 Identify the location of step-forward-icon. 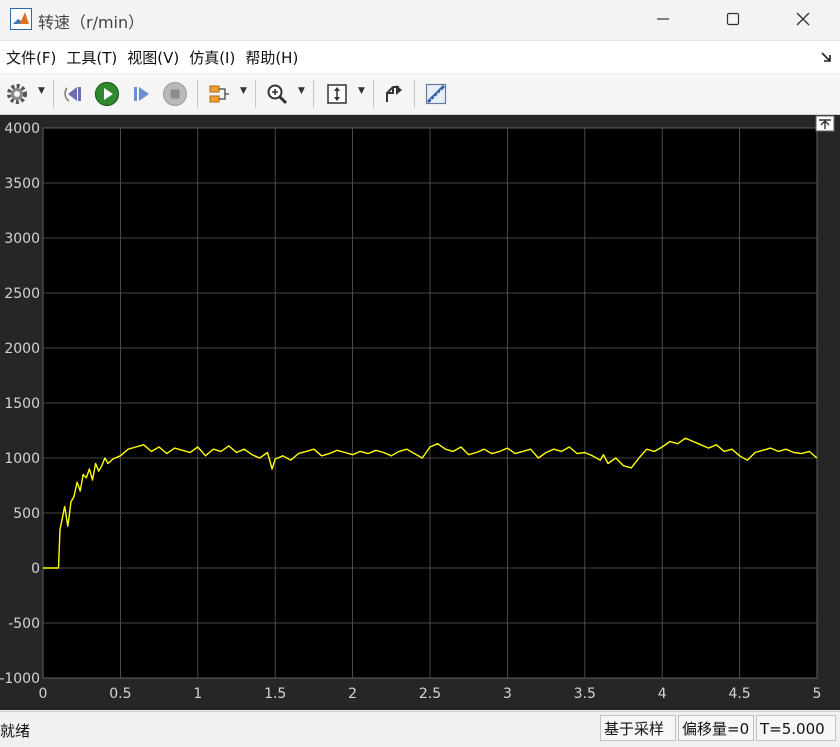
(141, 94).